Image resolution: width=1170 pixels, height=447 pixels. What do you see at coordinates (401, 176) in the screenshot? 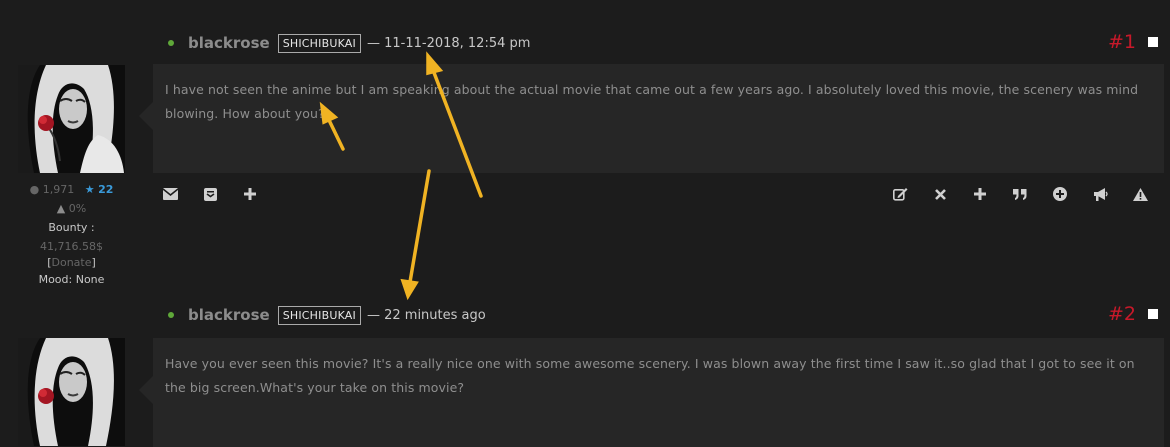
I see `annotation-arrows` at bounding box center [401, 176].